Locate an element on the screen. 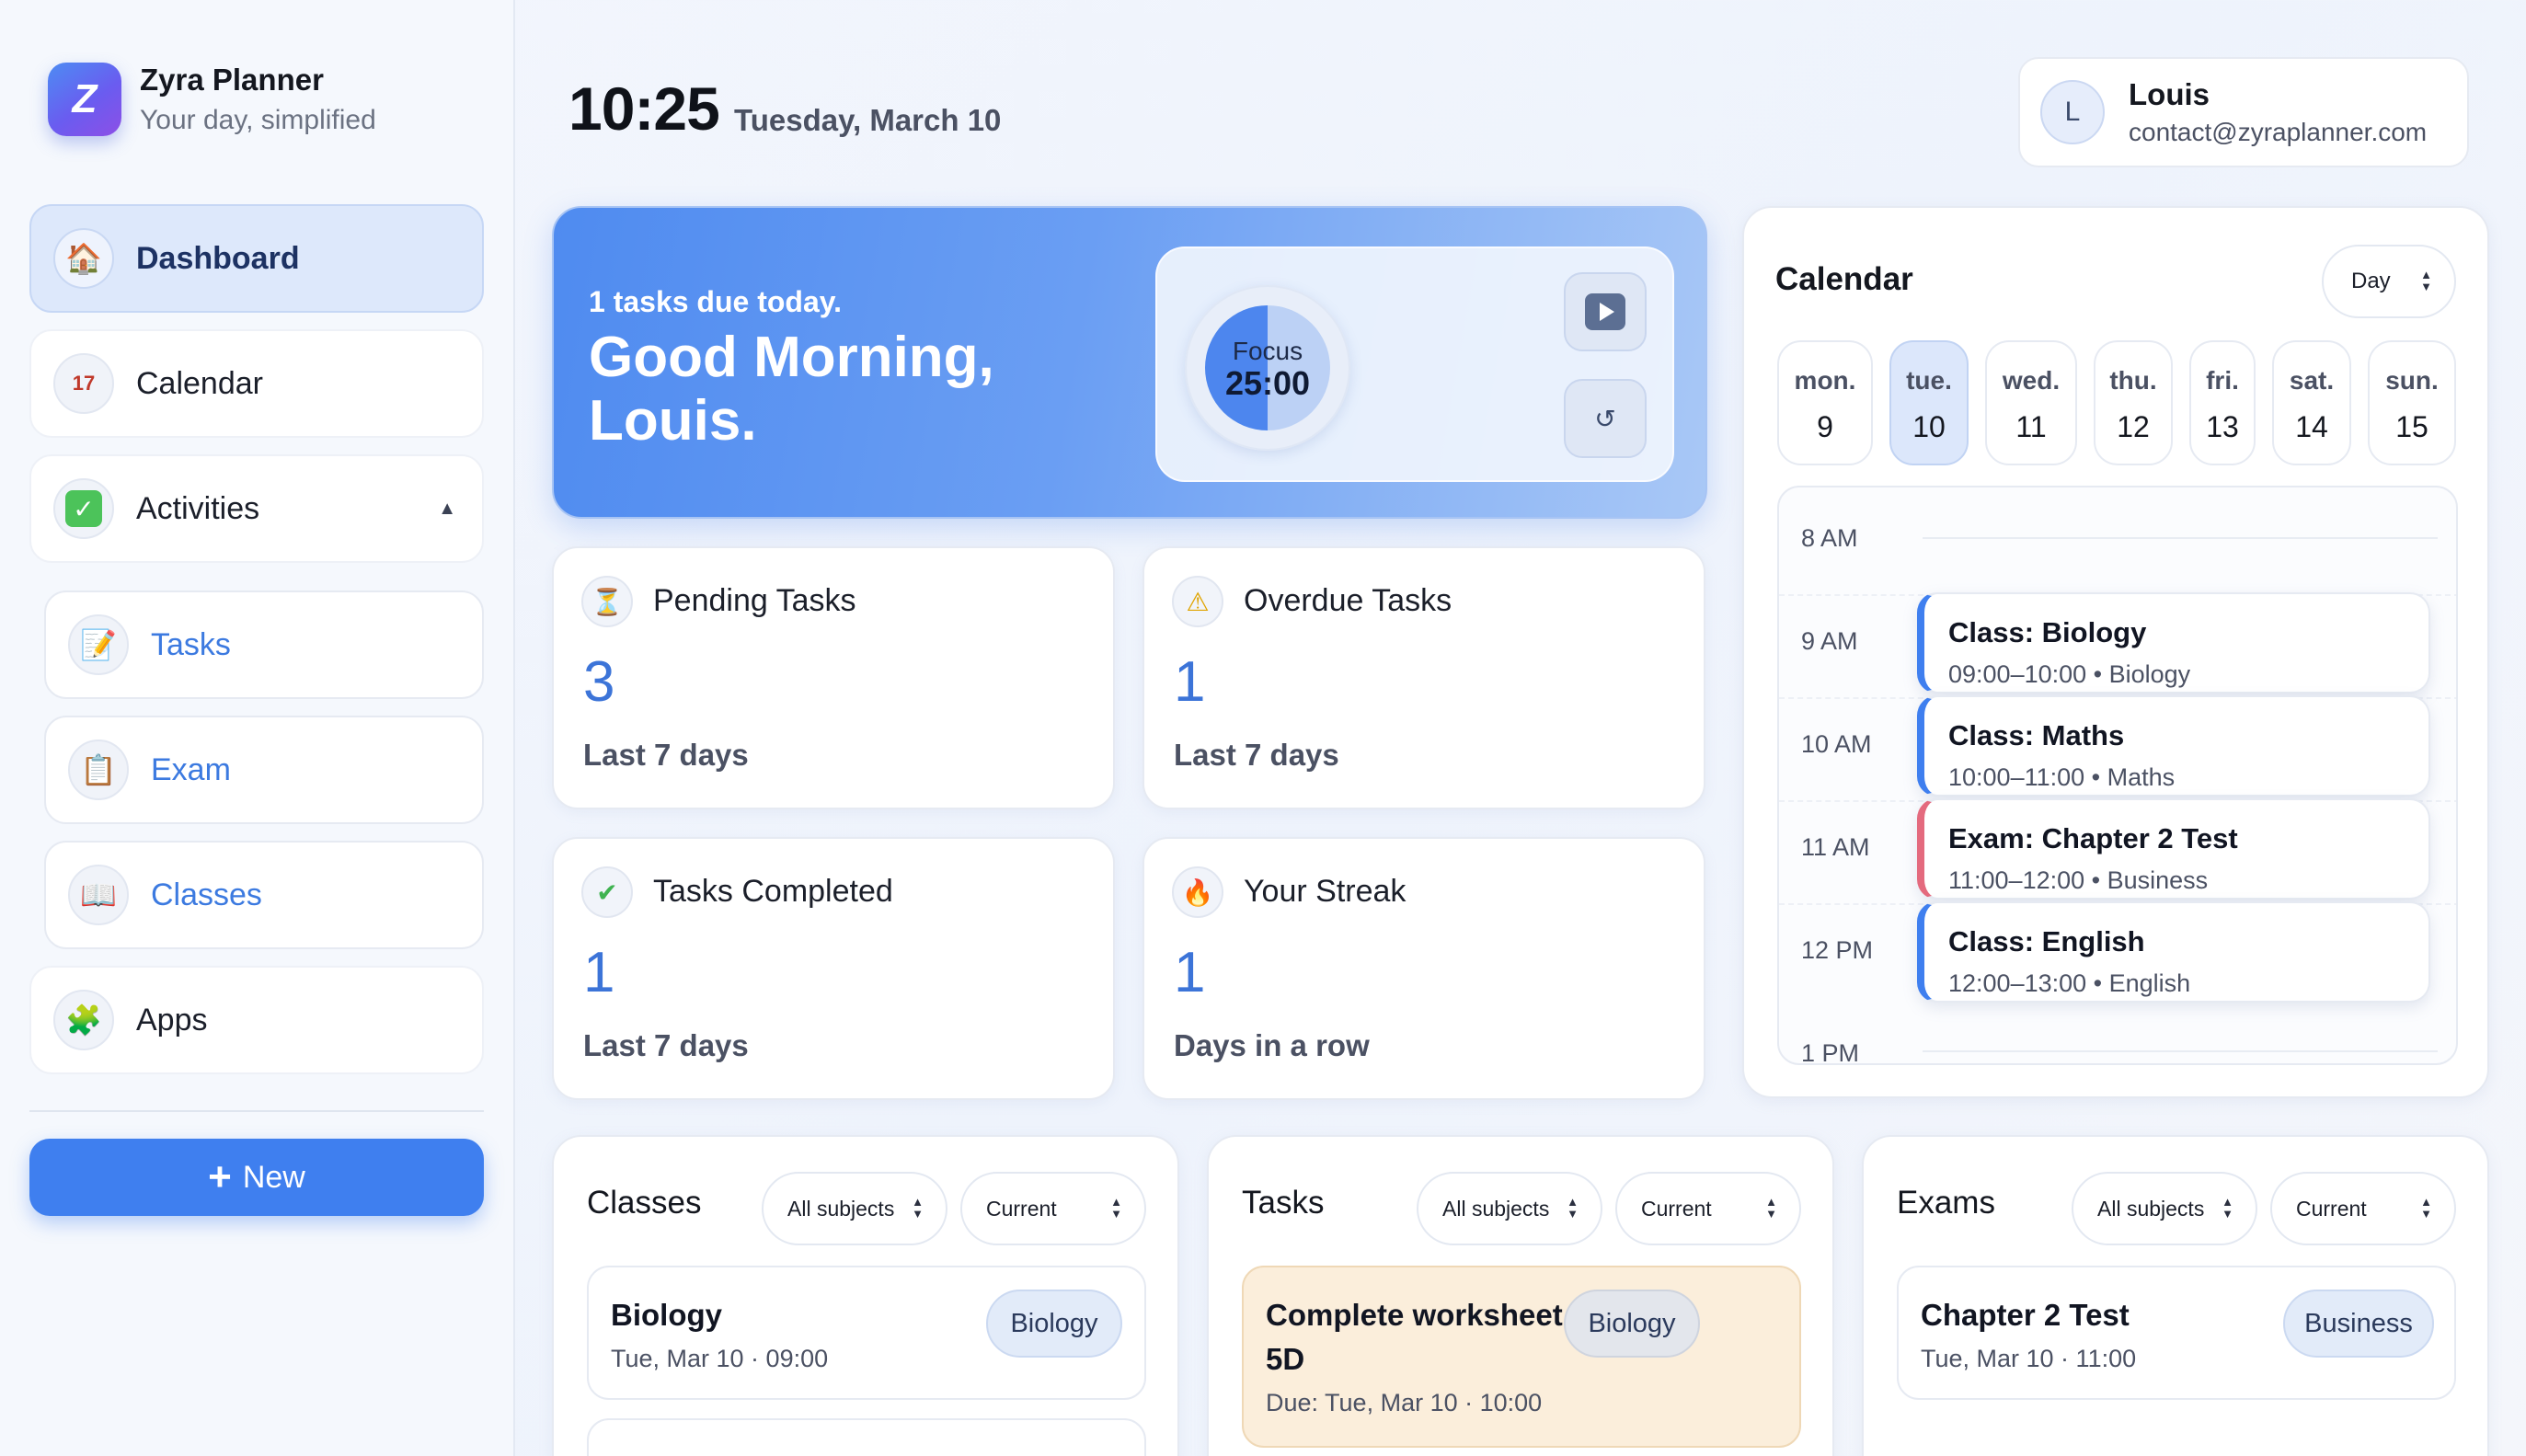  sidebar-item-dashboard: 🏠 Dashboard is located at coordinates (256, 258).